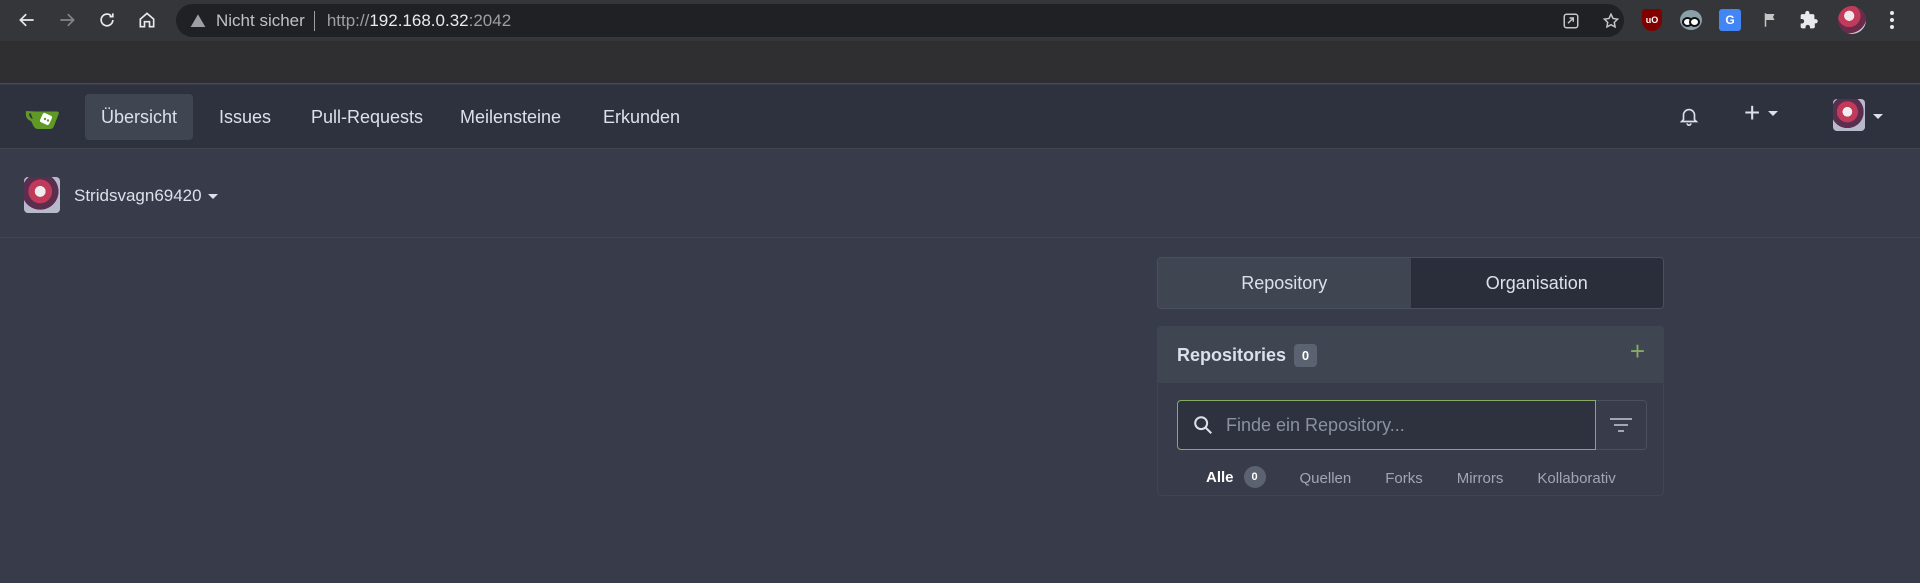 This screenshot has width=1920, height=583. I want to click on security-label: Nicht sicher, so click(260, 21).